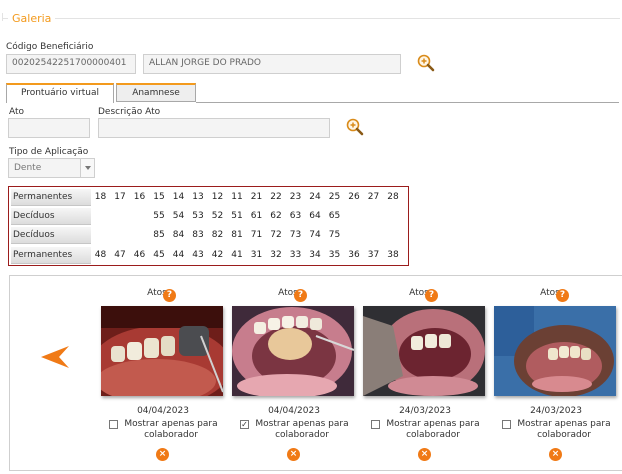 The image size is (622, 474). Describe the element at coordinates (159, 255) in the screenshot. I see `tooth-45: 45` at that location.